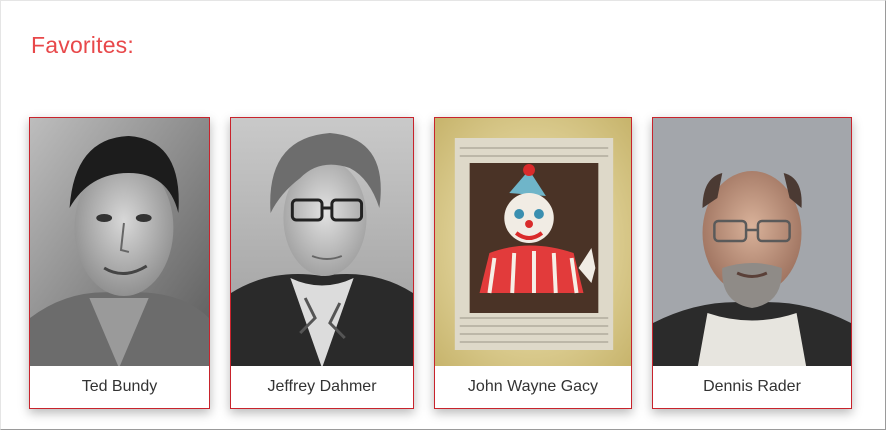  Describe the element at coordinates (533, 387) in the screenshot. I see `card-name: John Wayne Gacy` at that location.